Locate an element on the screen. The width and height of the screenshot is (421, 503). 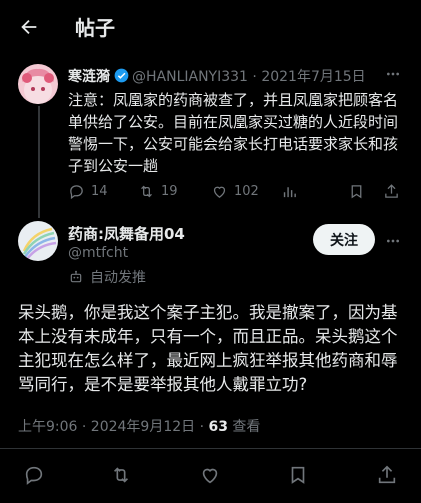
views-icon is located at coordinates (289, 191).